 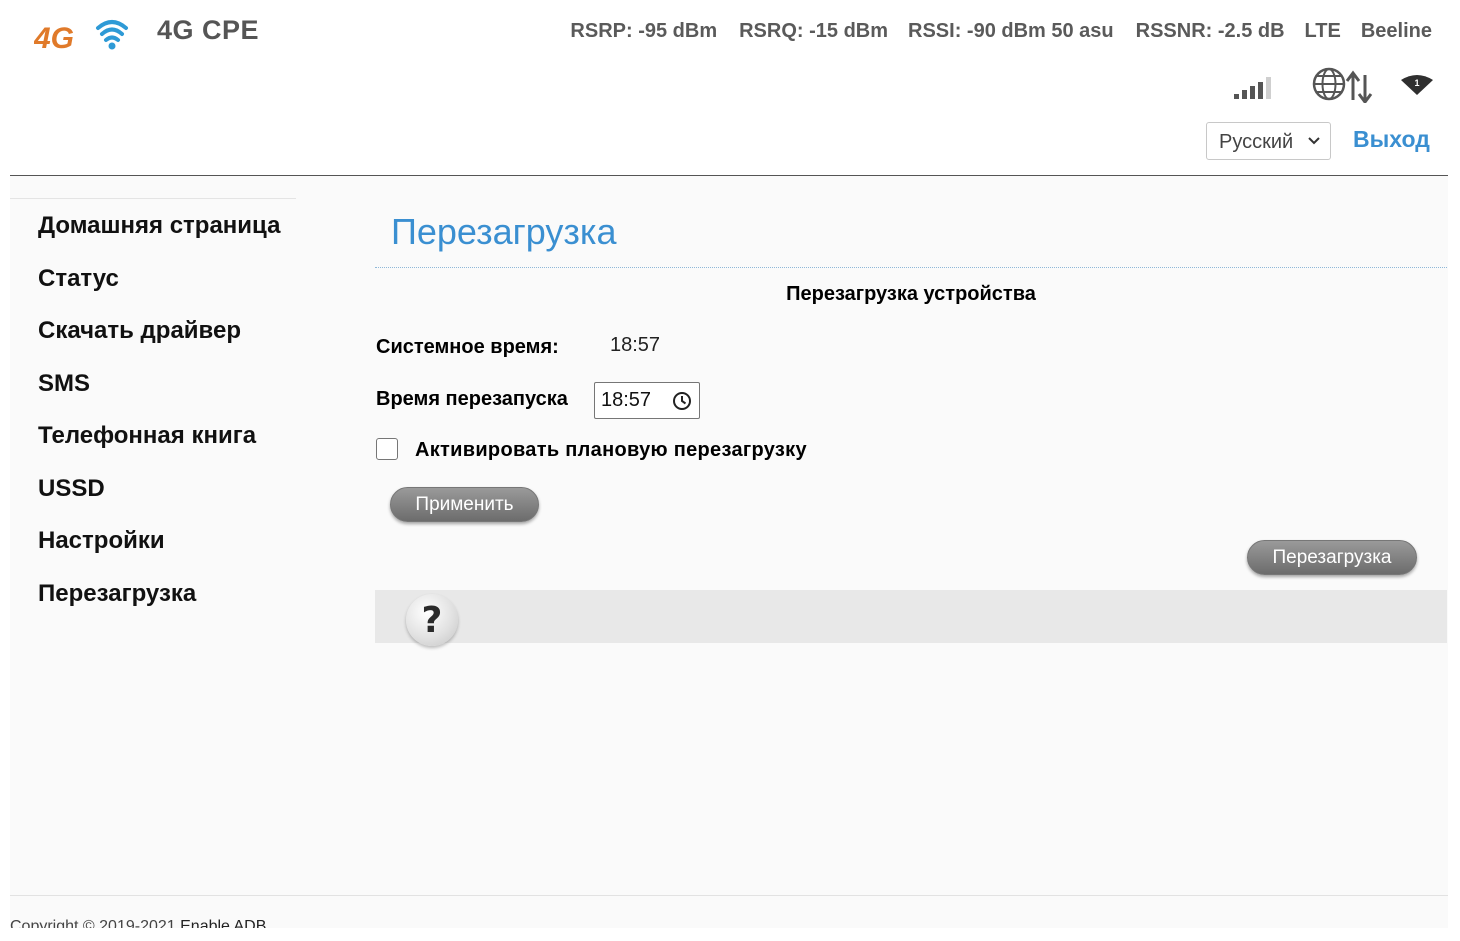 I want to click on internet-data-icon, so click(x=1342, y=85).